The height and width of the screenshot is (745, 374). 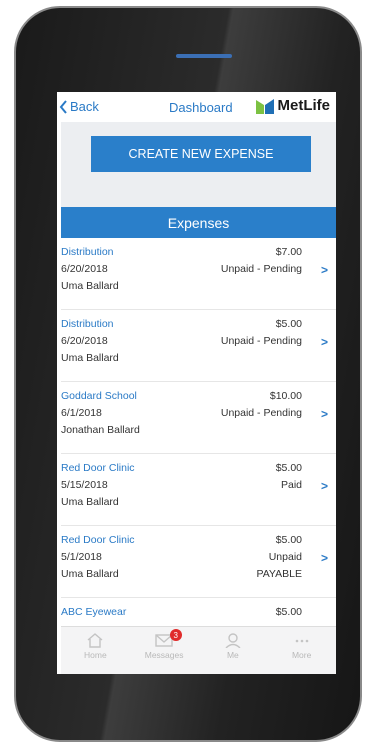 I want to click on more-dots-icon, so click(x=301, y=641).